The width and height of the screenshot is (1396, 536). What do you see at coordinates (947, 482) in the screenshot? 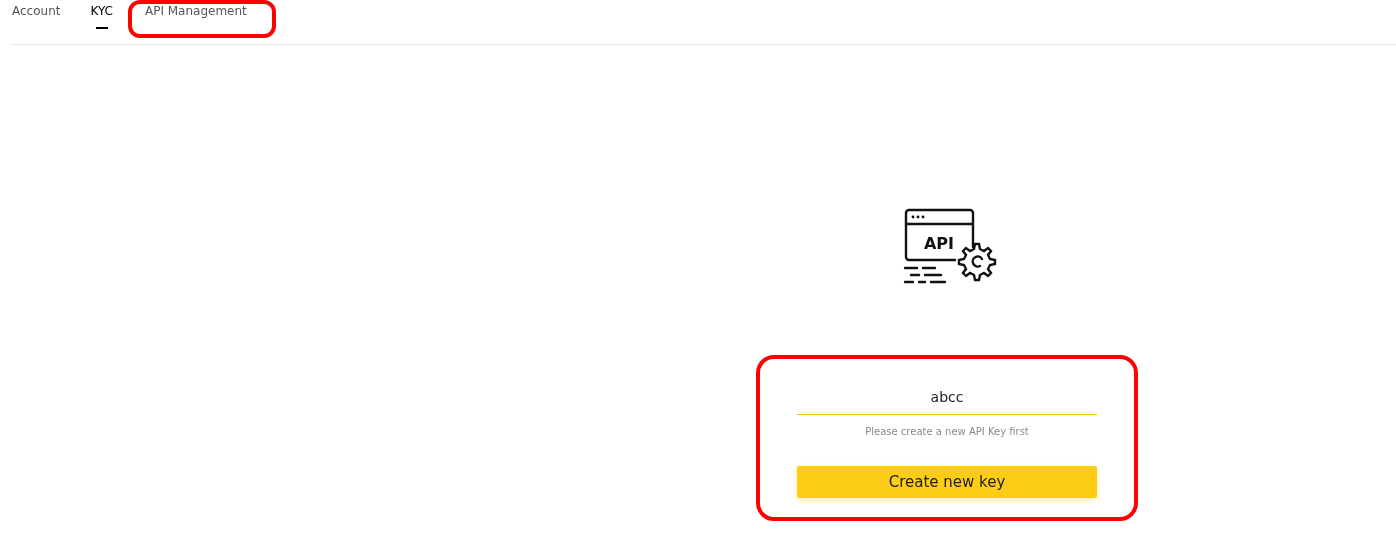
I see `create-key-button: Create new key` at bounding box center [947, 482].